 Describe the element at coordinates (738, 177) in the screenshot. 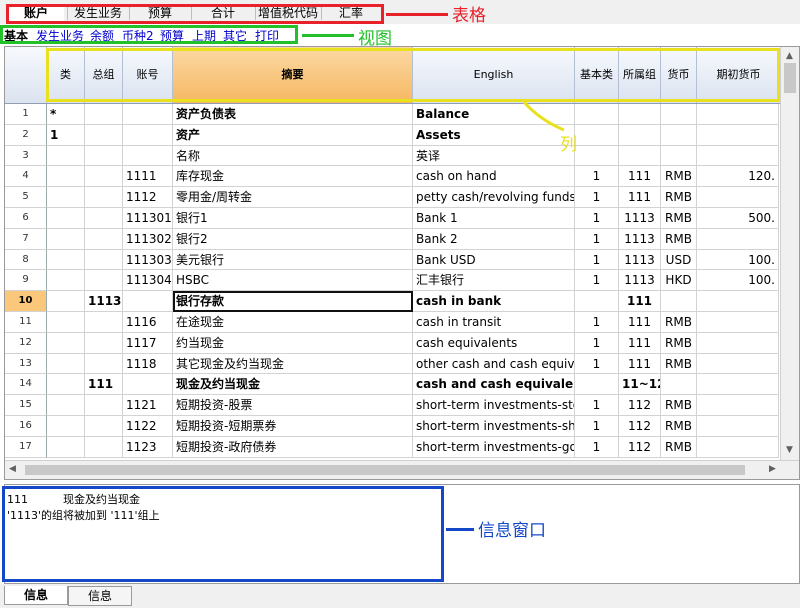

I see `cell-opening-currency: 120.` at that location.